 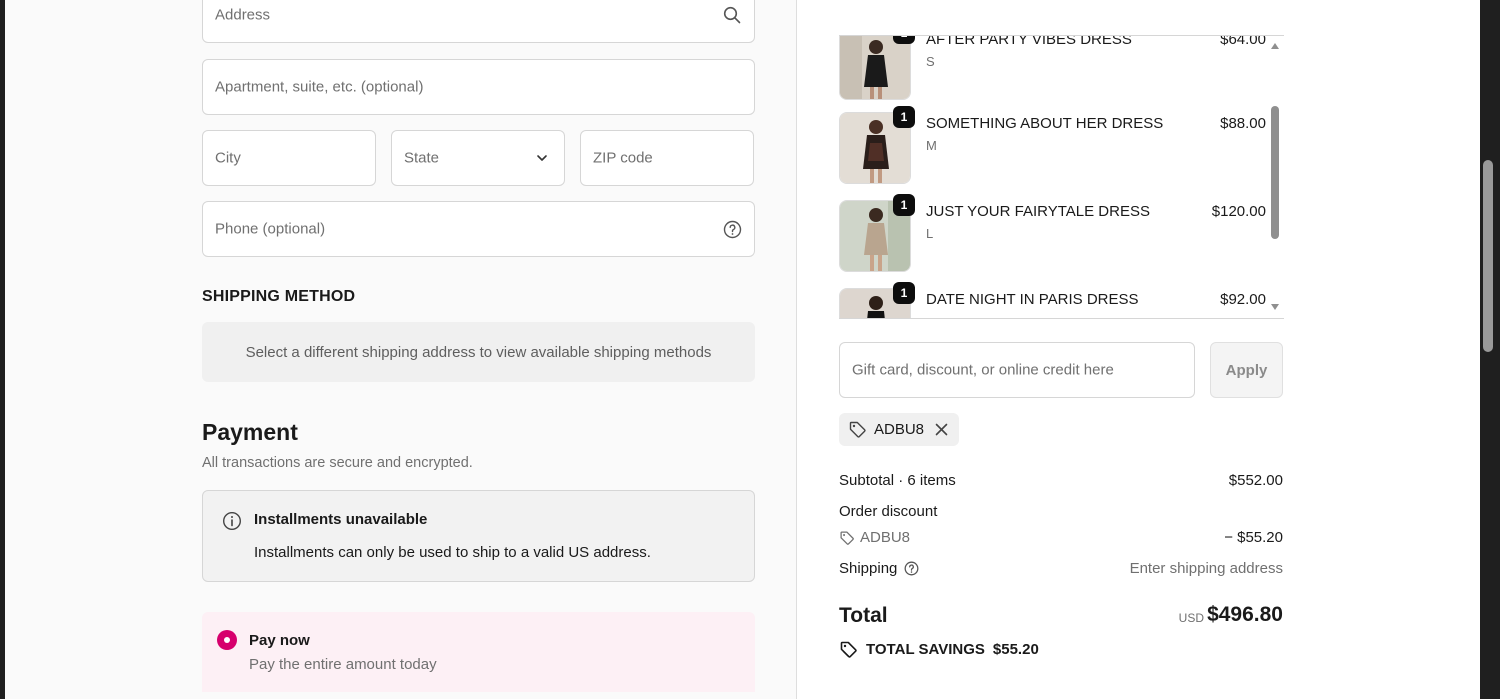 I want to click on zip-placeholder: ZIP code, so click(x=623, y=158).